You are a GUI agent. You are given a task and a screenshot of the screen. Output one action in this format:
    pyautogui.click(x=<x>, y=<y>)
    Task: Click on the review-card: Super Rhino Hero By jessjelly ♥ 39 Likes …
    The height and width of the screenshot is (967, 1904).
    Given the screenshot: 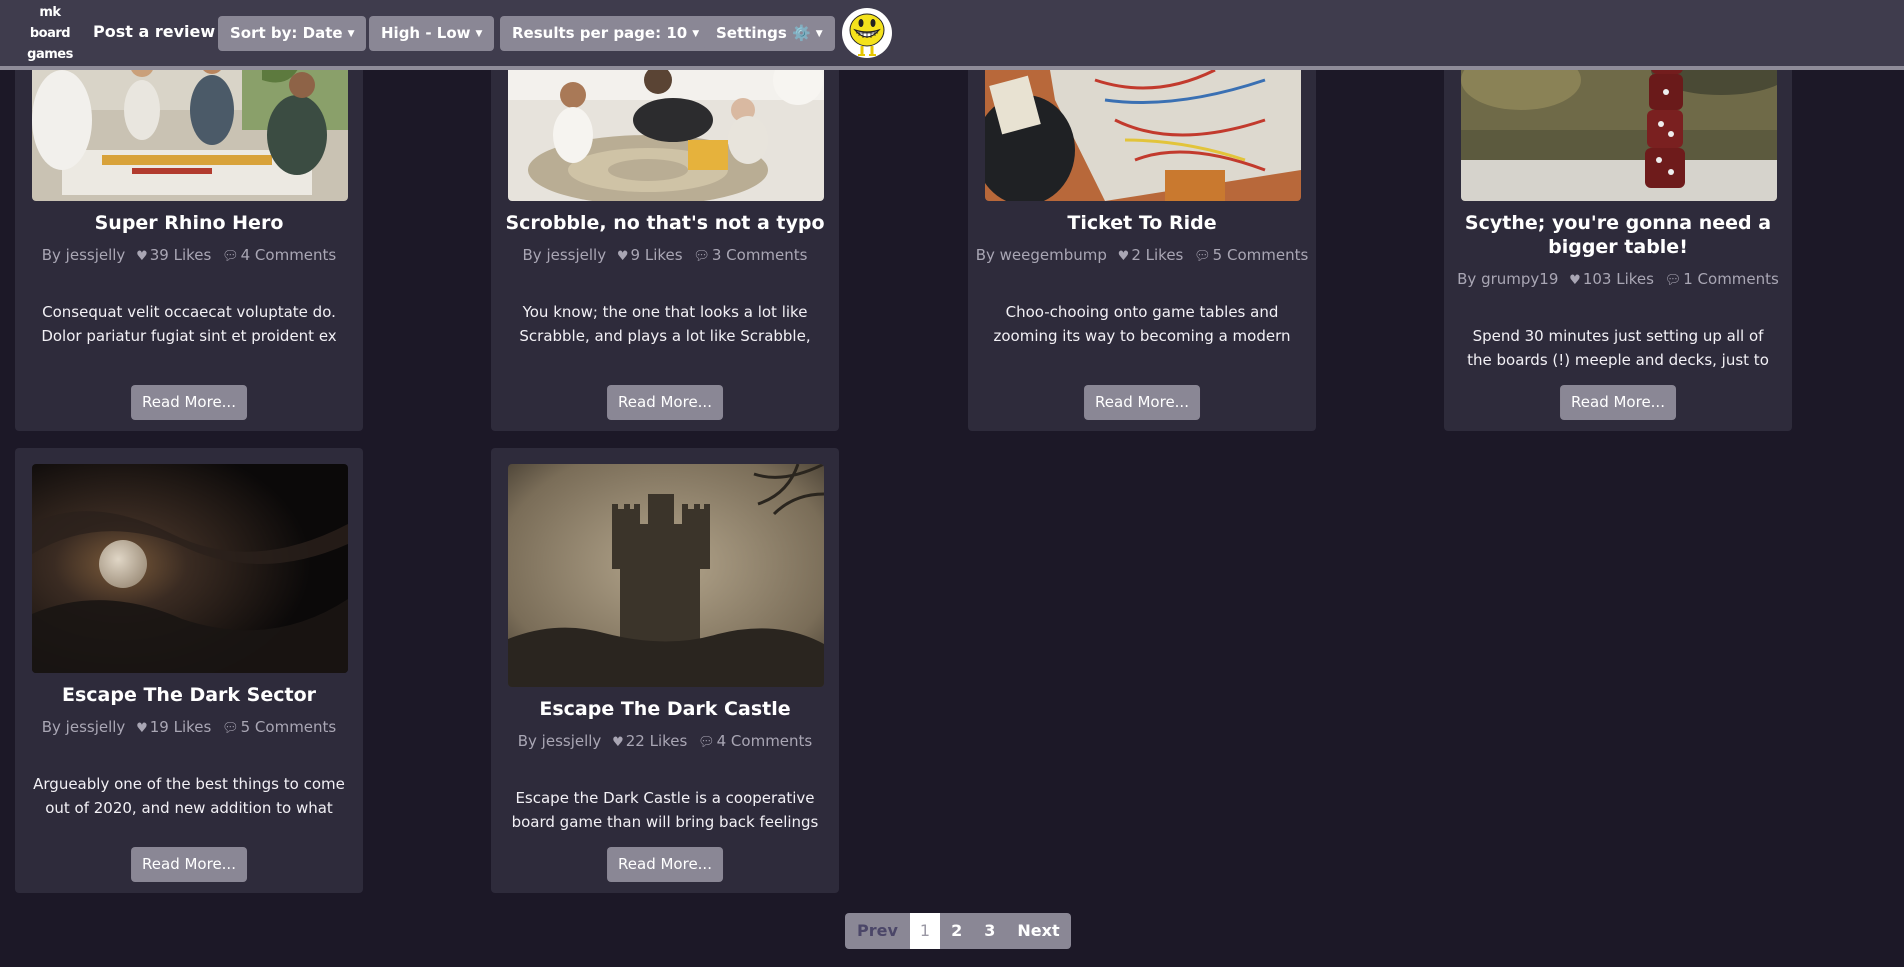 What is the action you would take?
    pyautogui.click(x=189, y=235)
    